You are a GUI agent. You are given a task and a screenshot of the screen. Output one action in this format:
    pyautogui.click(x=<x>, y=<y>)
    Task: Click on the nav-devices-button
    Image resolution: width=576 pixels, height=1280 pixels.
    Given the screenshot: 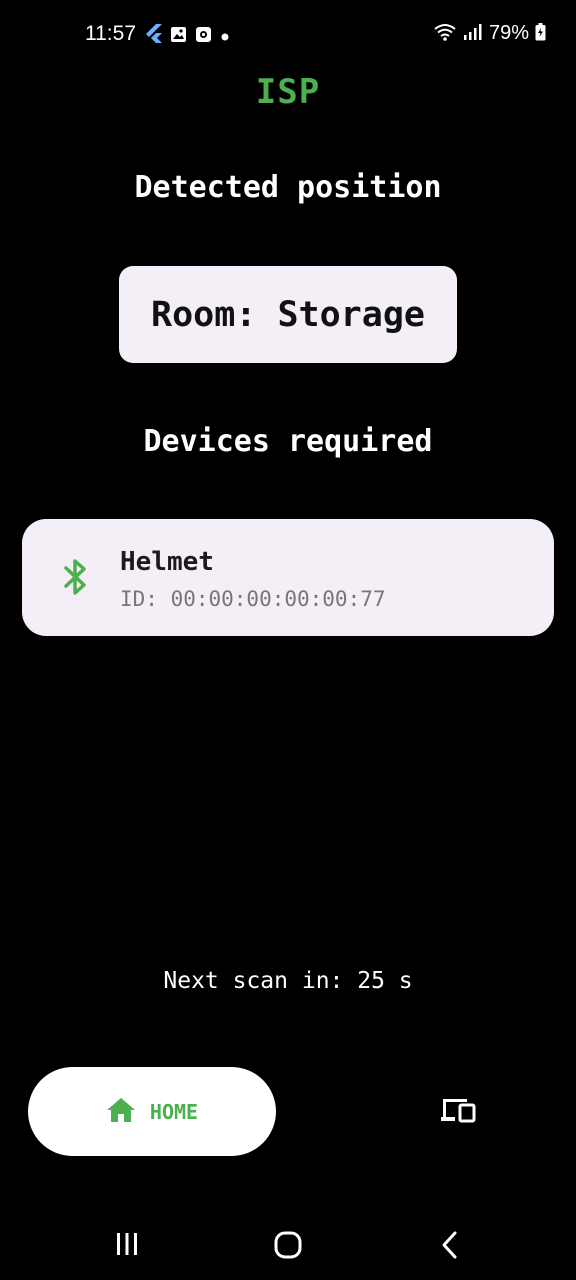 What is the action you would take?
    pyautogui.click(x=461, y=1113)
    